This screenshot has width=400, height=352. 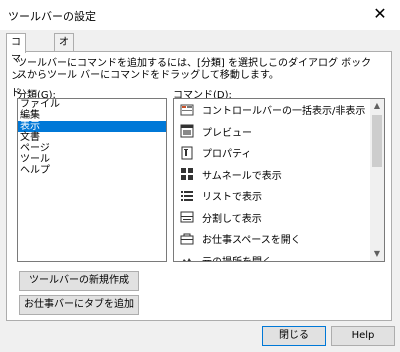 I want to click on list-view-icon, so click(x=187, y=195).